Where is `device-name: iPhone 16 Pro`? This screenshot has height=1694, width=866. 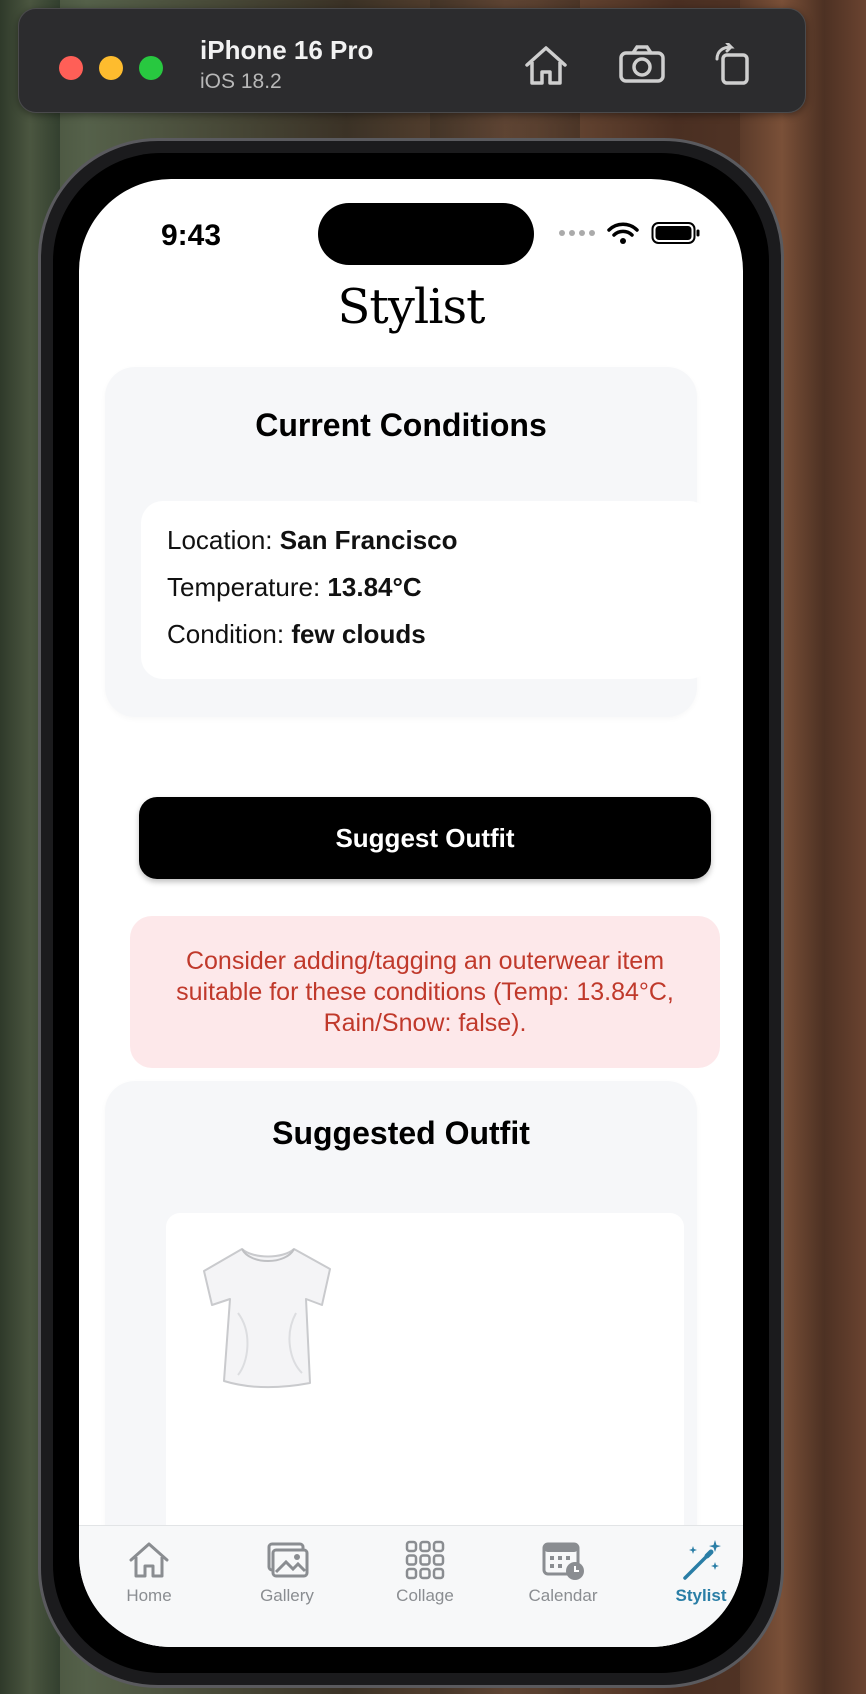 device-name: iPhone 16 Pro is located at coordinates (287, 50).